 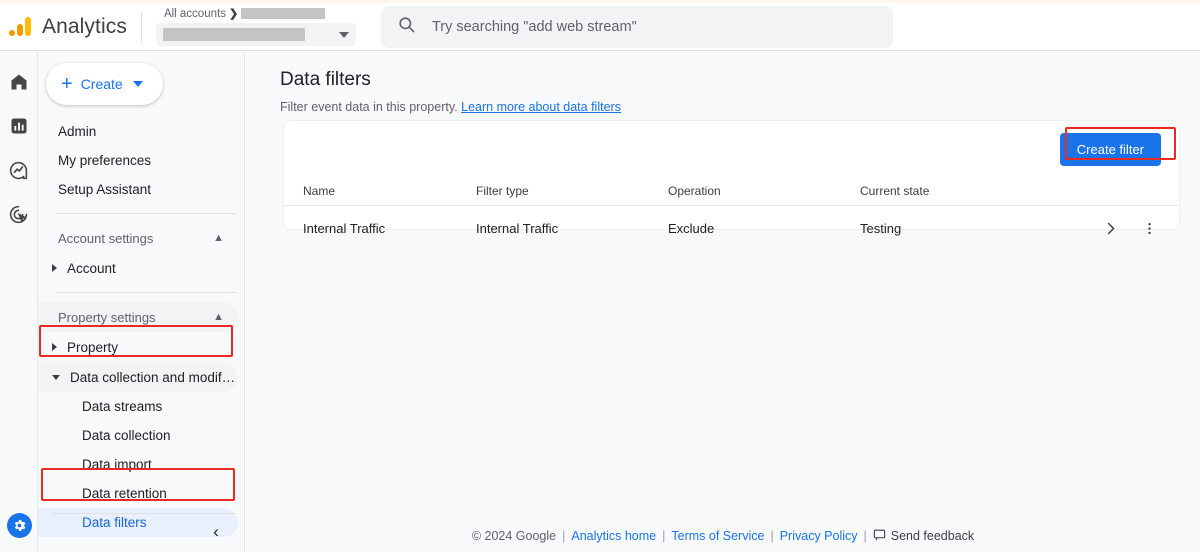 I want to click on page-title: Data filters, so click(x=325, y=79).